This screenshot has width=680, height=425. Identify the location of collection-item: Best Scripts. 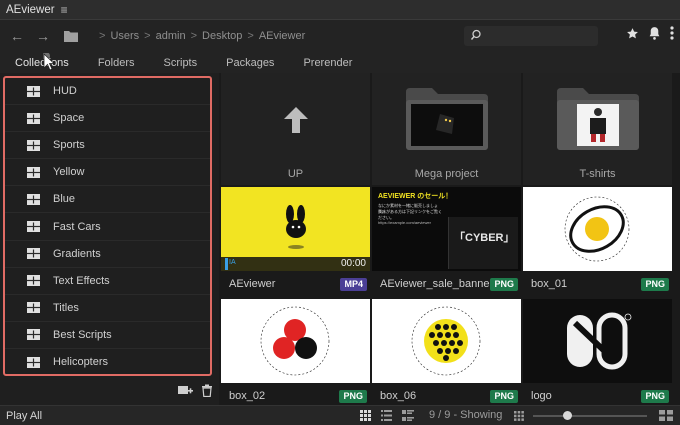
(107, 335).